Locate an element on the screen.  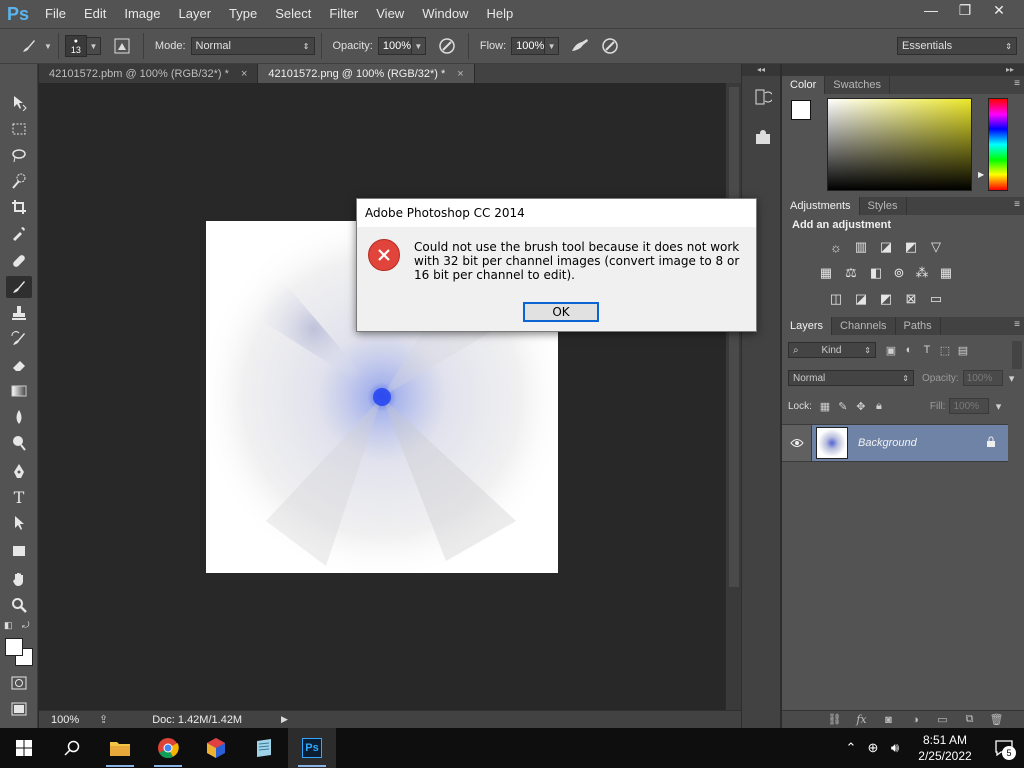
properties-panel-icon is located at coordinates (763, 137).